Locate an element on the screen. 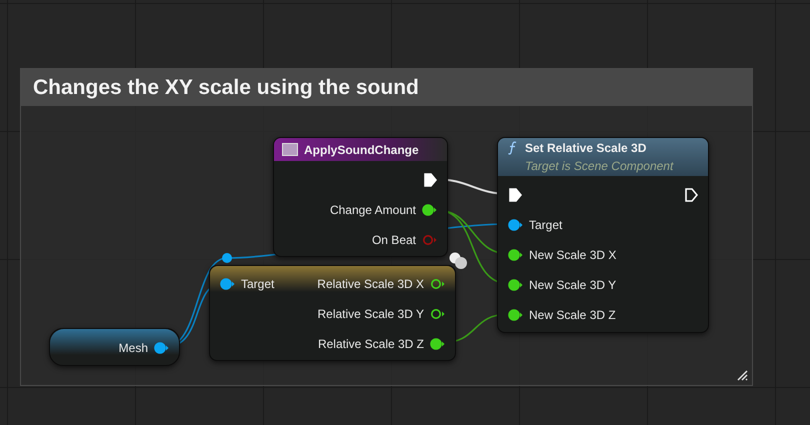  pin-label: New Scale 3D X is located at coordinates (572, 255).